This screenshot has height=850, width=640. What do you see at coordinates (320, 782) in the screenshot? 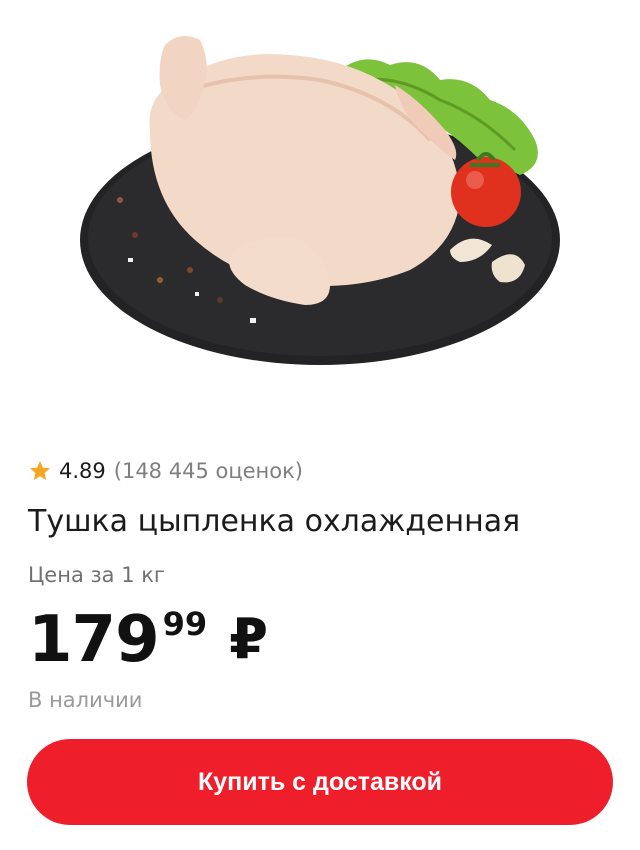
I see `buy-with-delivery-button: Купить с доставкой` at bounding box center [320, 782].